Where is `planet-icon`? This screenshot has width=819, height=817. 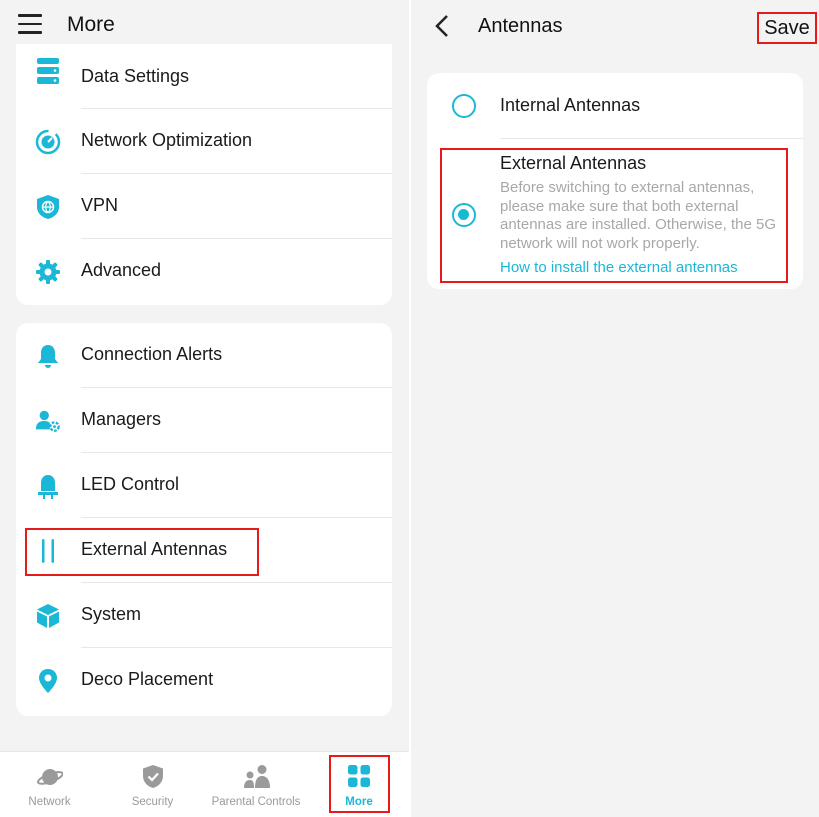
planet-icon is located at coordinates (50, 777).